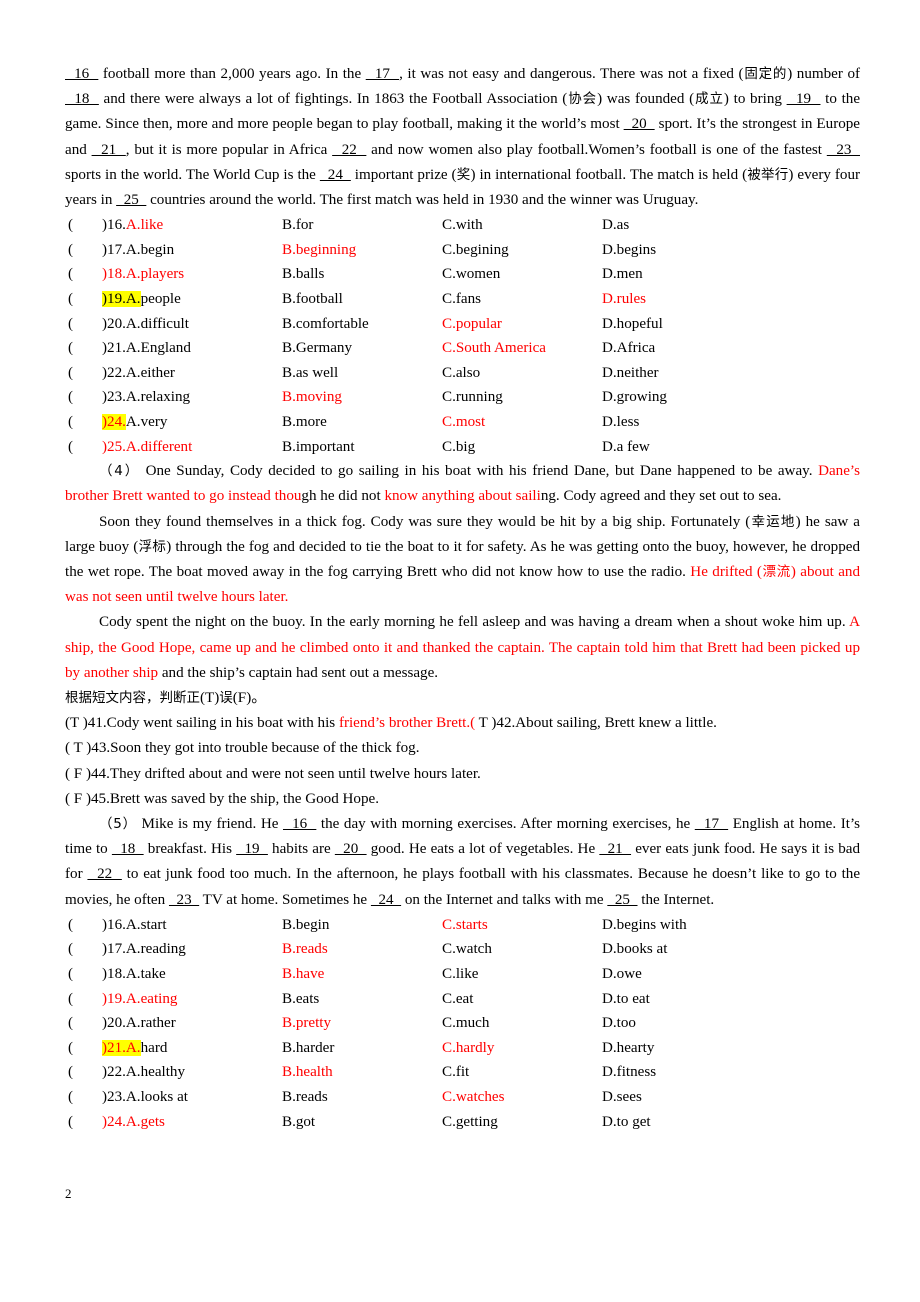 The height and width of the screenshot is (1302, 920). What do you see at coordinates (133, 1122) in the screenshot?
I see `mc-option-a: )24.A.gets` at bounding box center [133, 1122].